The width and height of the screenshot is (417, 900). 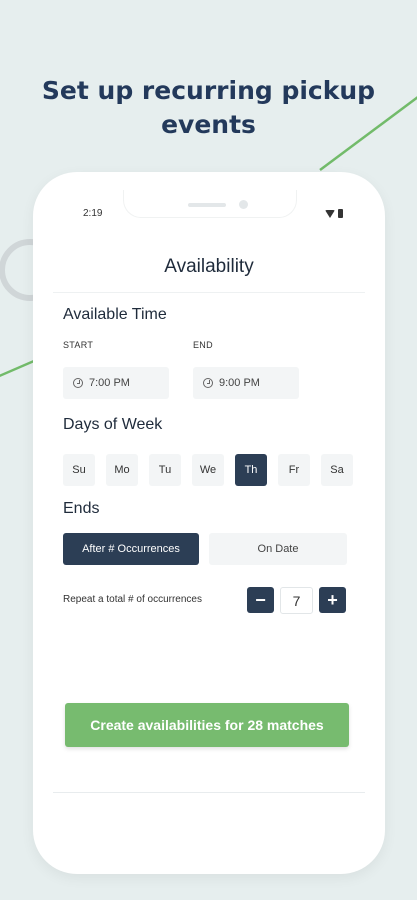 What do you see at coordinates (93, 213) in the screenshot?
I see `status-time: 2:19` at bounding box center [93, 213].